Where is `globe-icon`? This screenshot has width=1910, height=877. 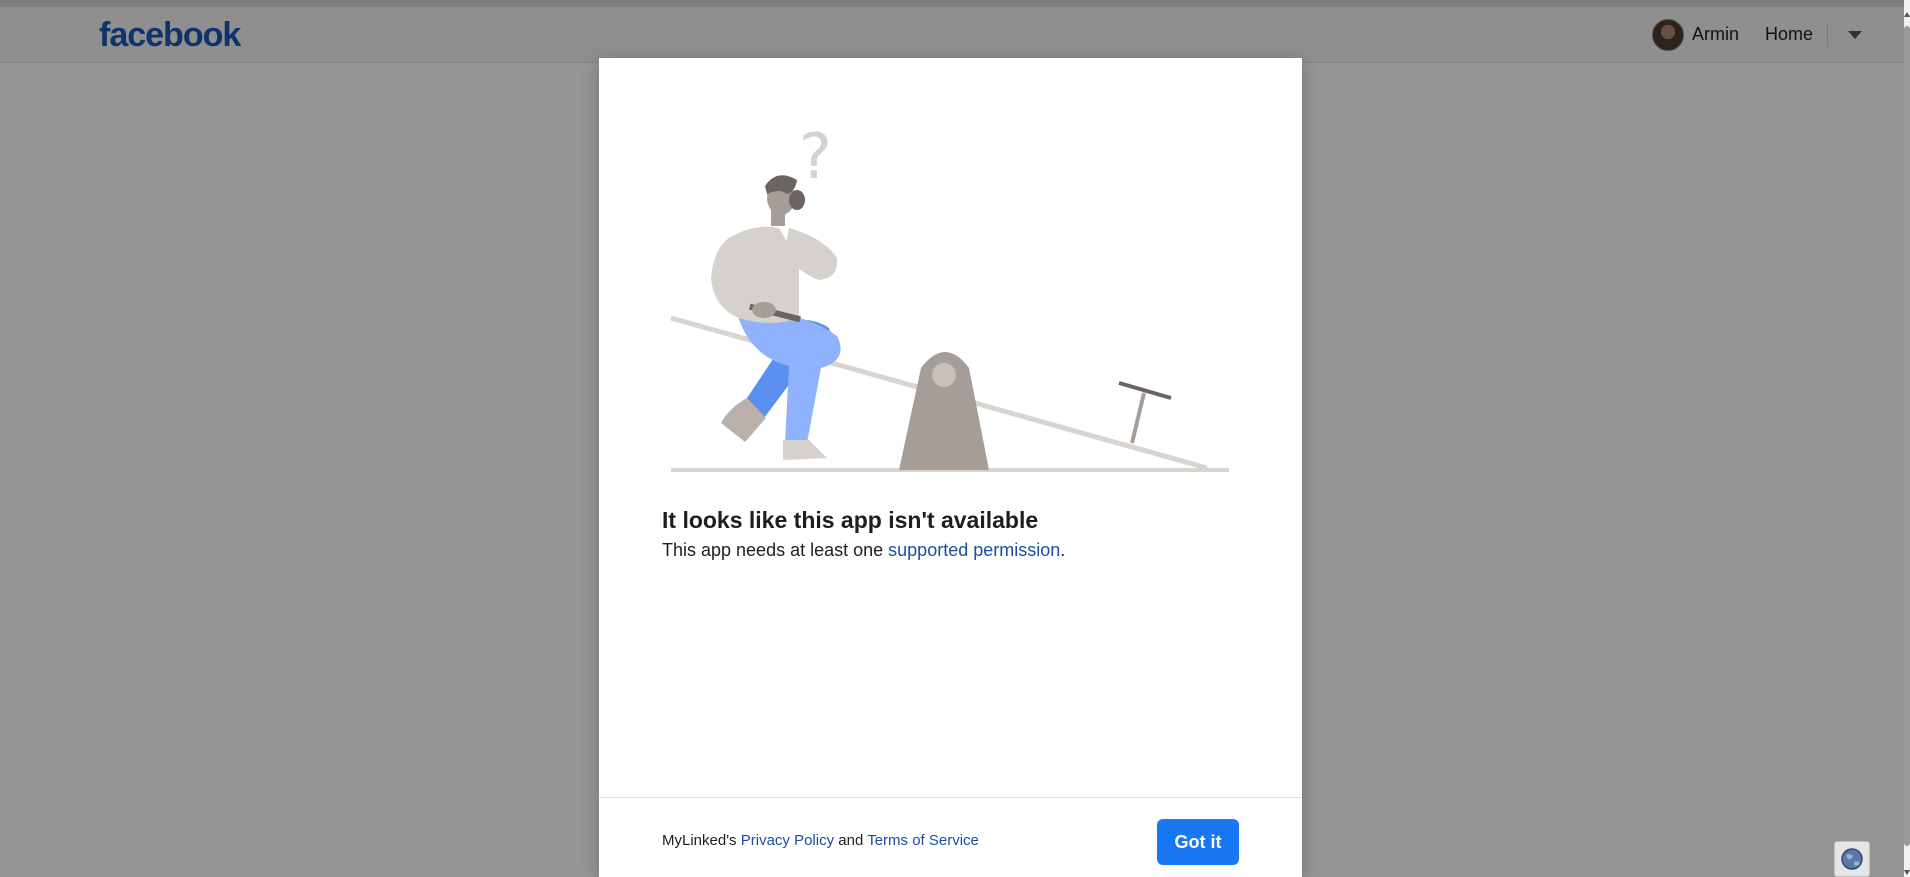
globe-icon is located at coordinates (1852, 859).